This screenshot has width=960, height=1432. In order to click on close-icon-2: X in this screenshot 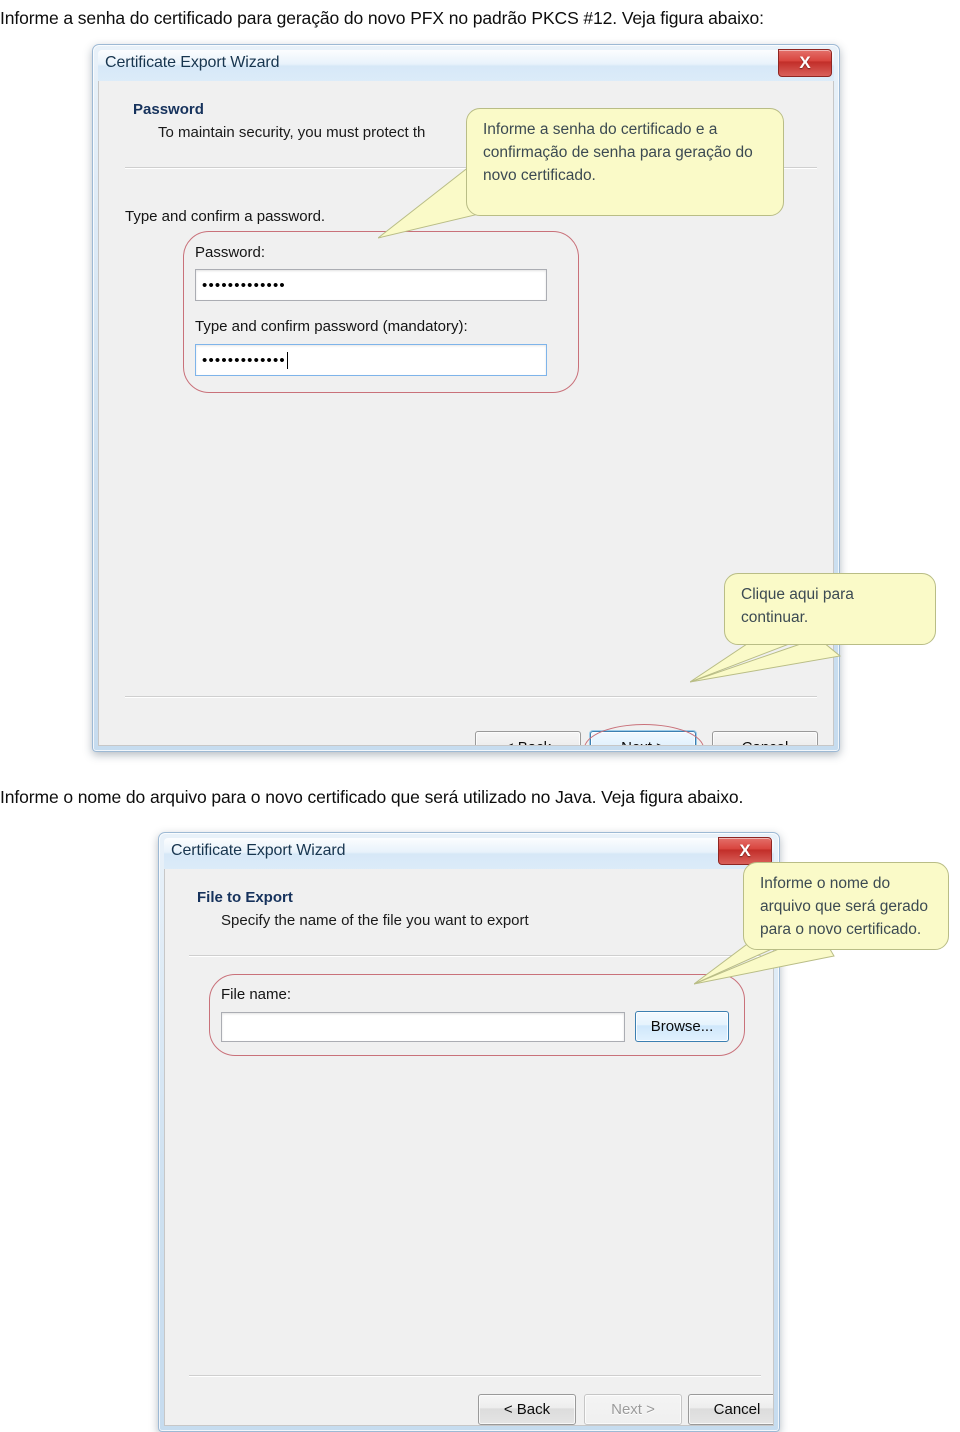, I will do `click(745, 851)`.